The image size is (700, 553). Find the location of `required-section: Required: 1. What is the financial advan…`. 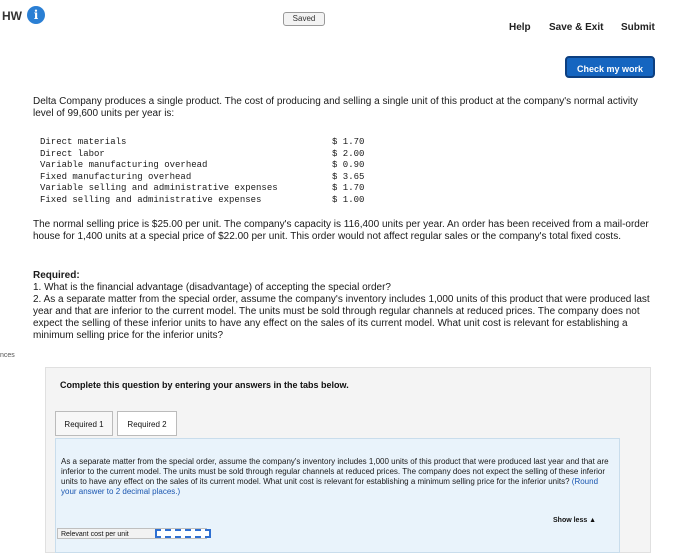

required-section: Required: 1. What is the financial advan… is located at coordinates (343, 306).